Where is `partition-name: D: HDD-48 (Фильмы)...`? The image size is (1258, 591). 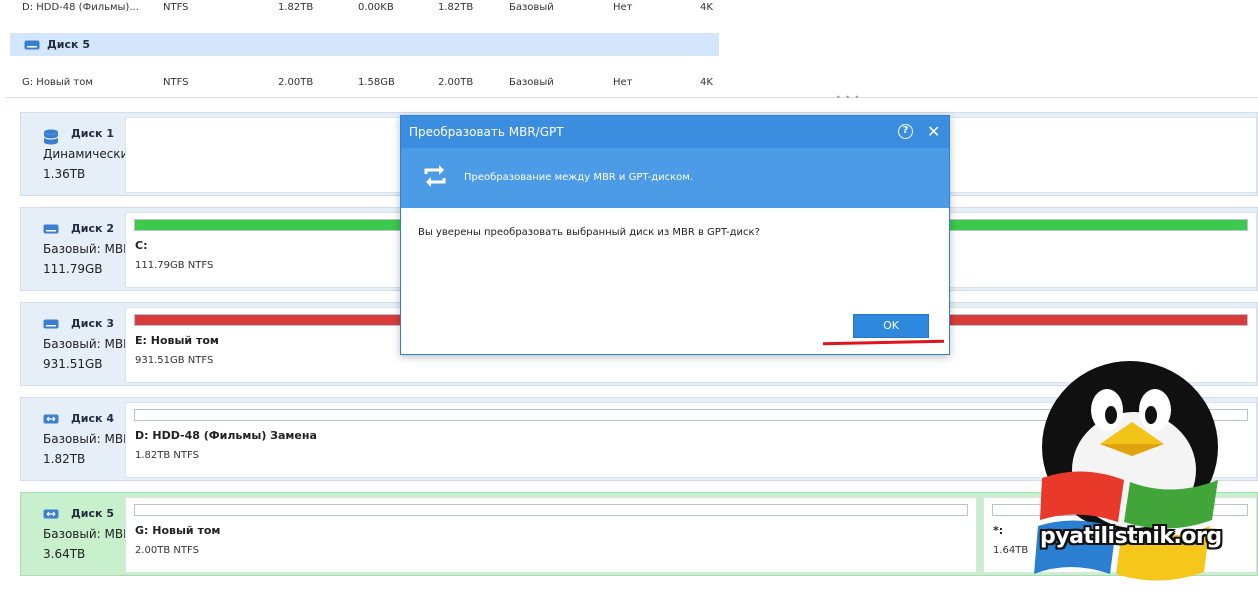 partition-name: D: HDD-48 (Фильмы)... is located at coordinates (80, 7).